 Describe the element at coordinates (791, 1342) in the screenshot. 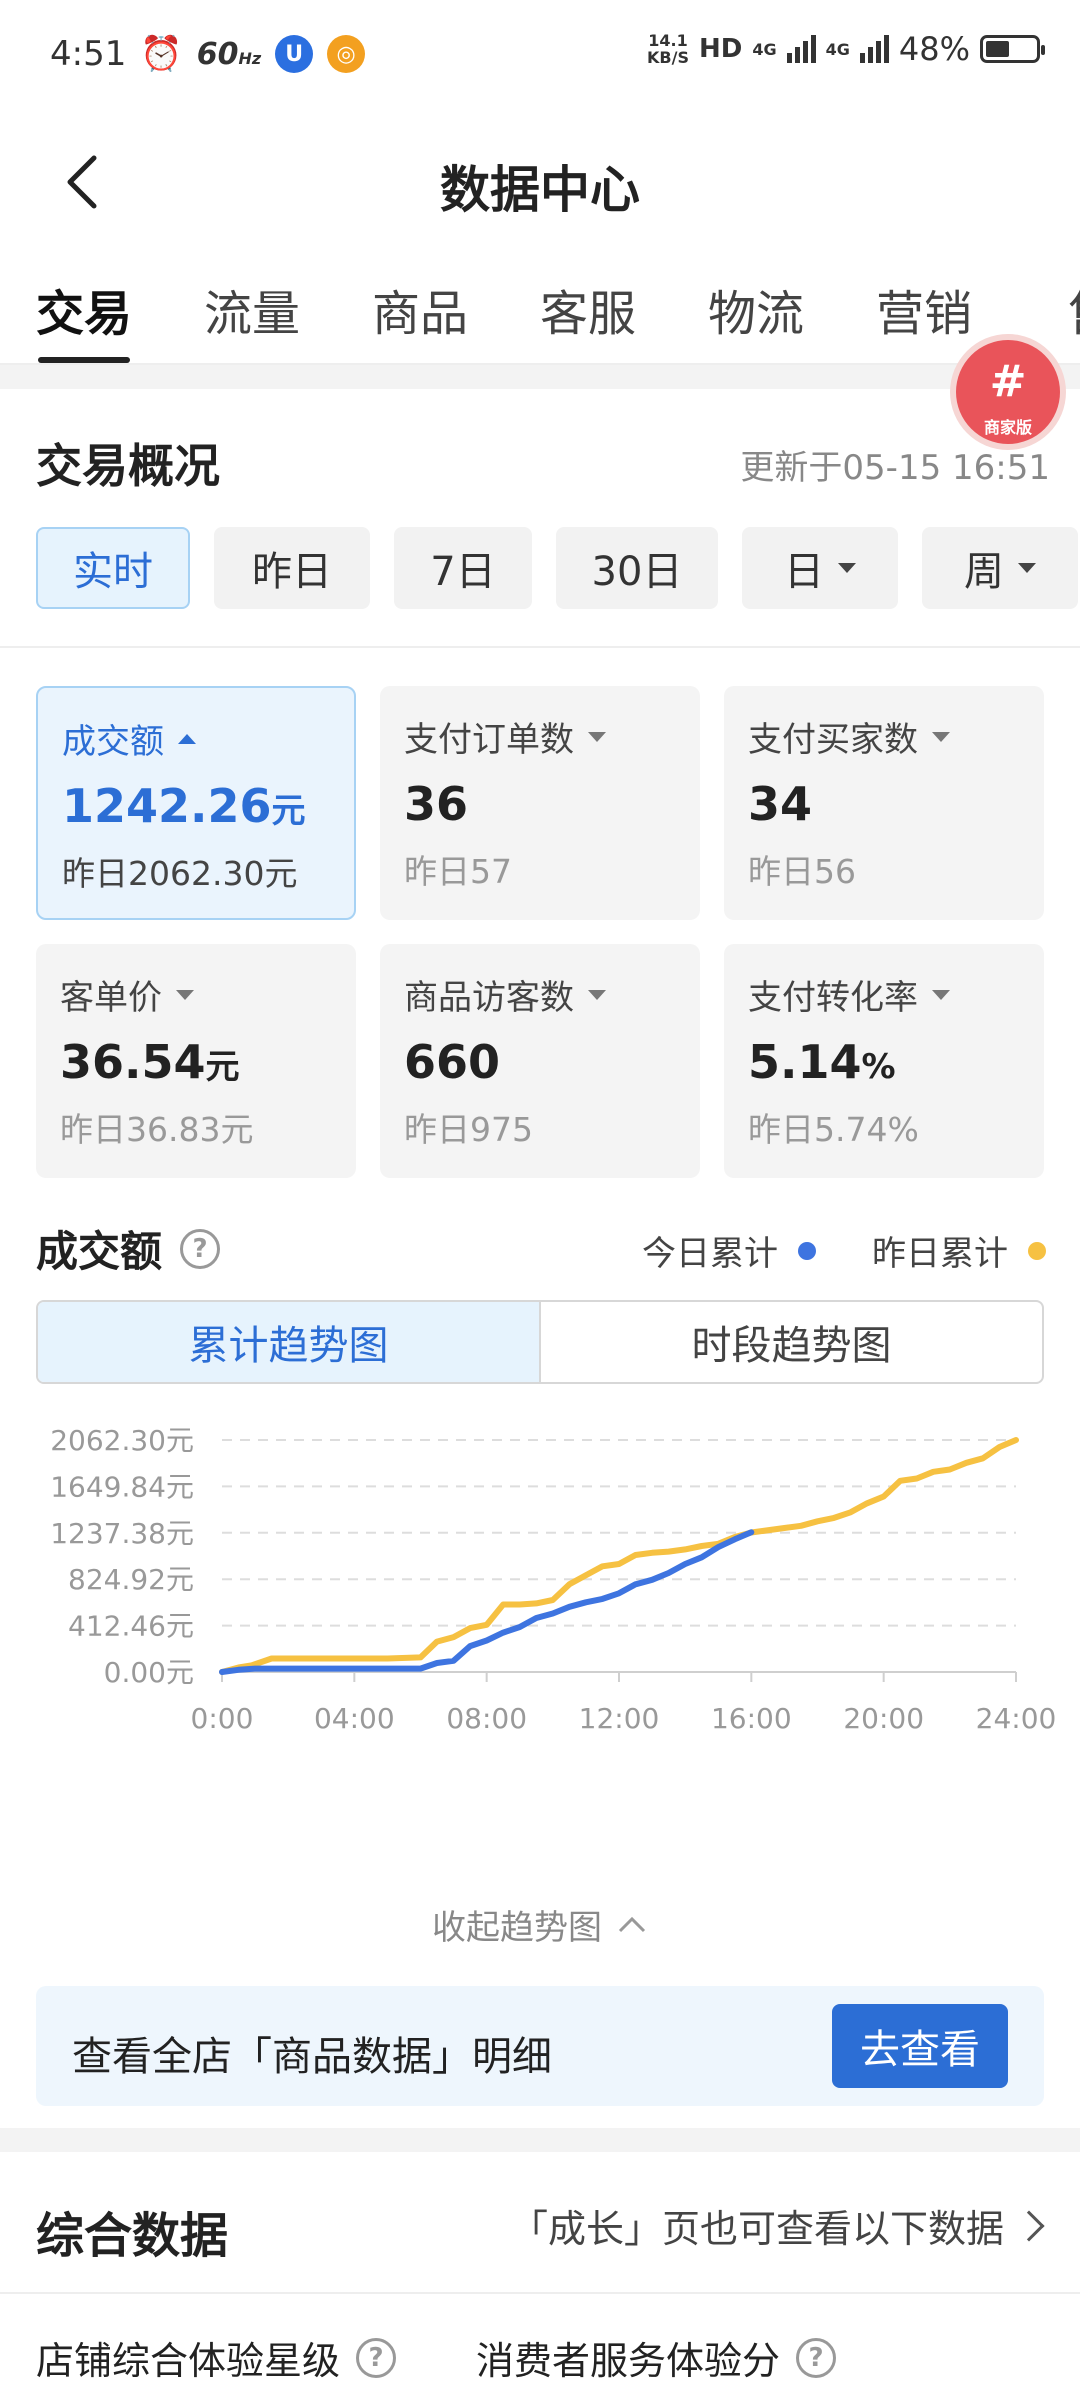

I see `seg-hourly-trend: 时段趋势图` at that location.